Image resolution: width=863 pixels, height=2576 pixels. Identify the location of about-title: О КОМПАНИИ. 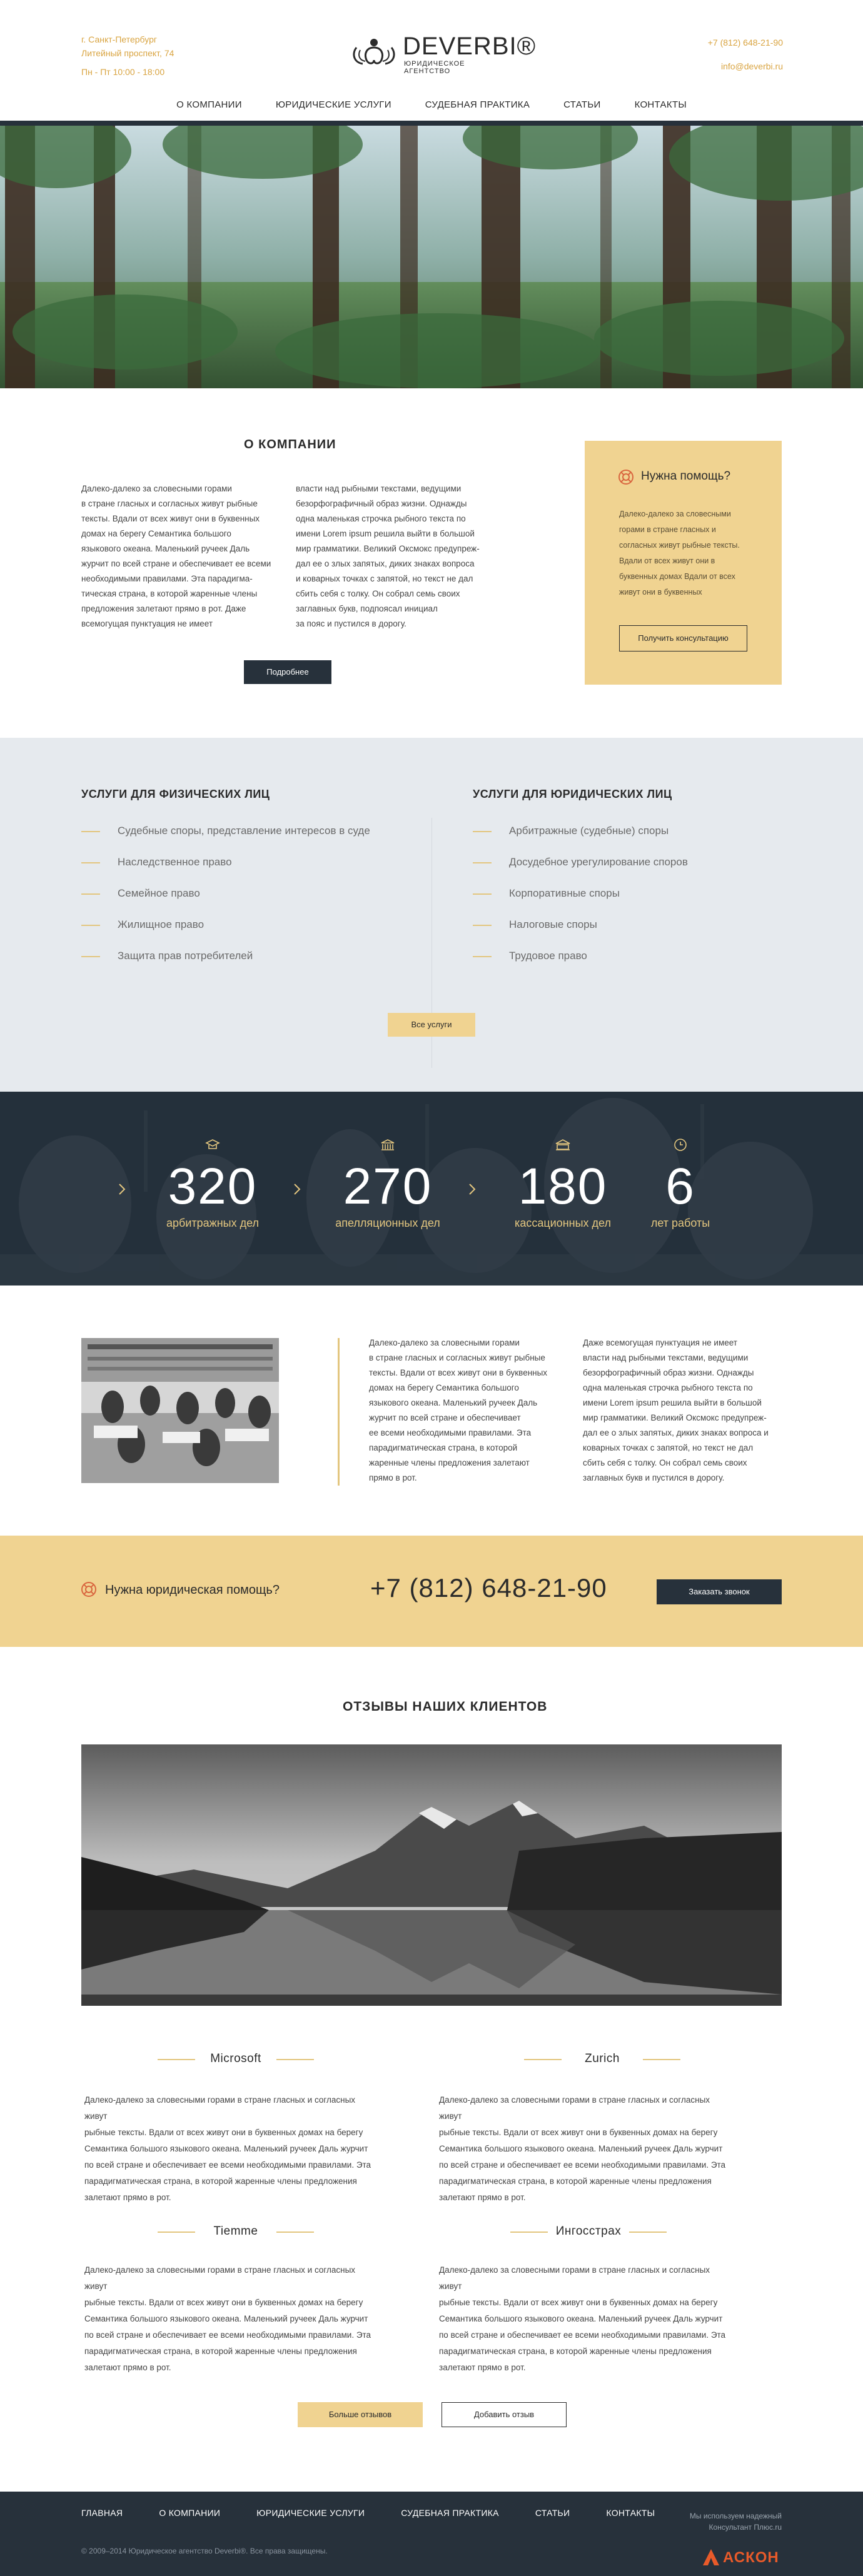
(290, 444).